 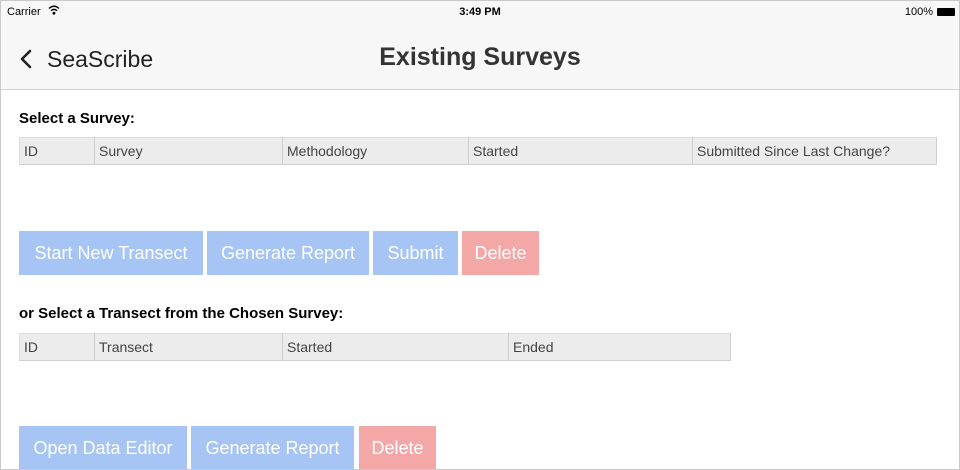 I want to click on transect-table: ID Transect Started Ended, so click(x=375, y=347).